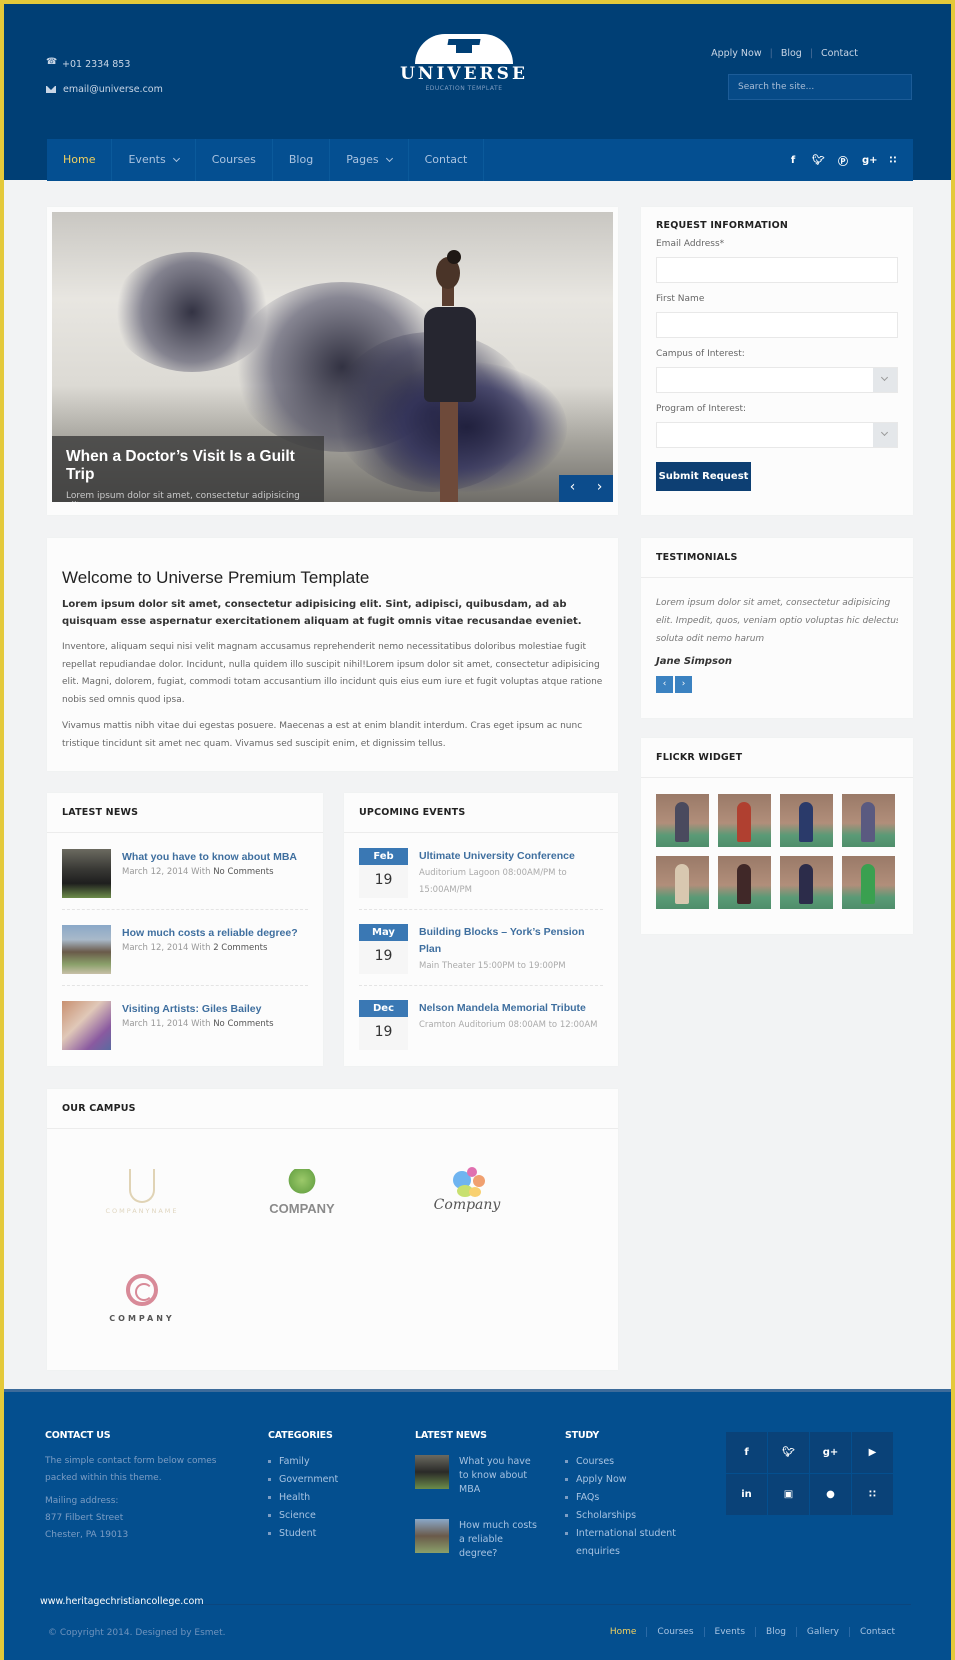  I want to click on footer-categories-title: CATEGORIES, so click(300, 1435).